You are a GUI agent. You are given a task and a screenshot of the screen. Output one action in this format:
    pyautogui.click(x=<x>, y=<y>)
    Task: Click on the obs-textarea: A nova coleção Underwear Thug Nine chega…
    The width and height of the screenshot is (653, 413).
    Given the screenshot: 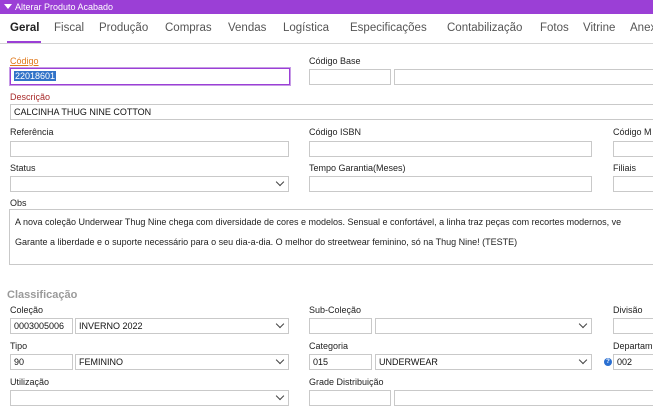 What is the action you would take?
    pyautogui.click(x=331, y=237)
    